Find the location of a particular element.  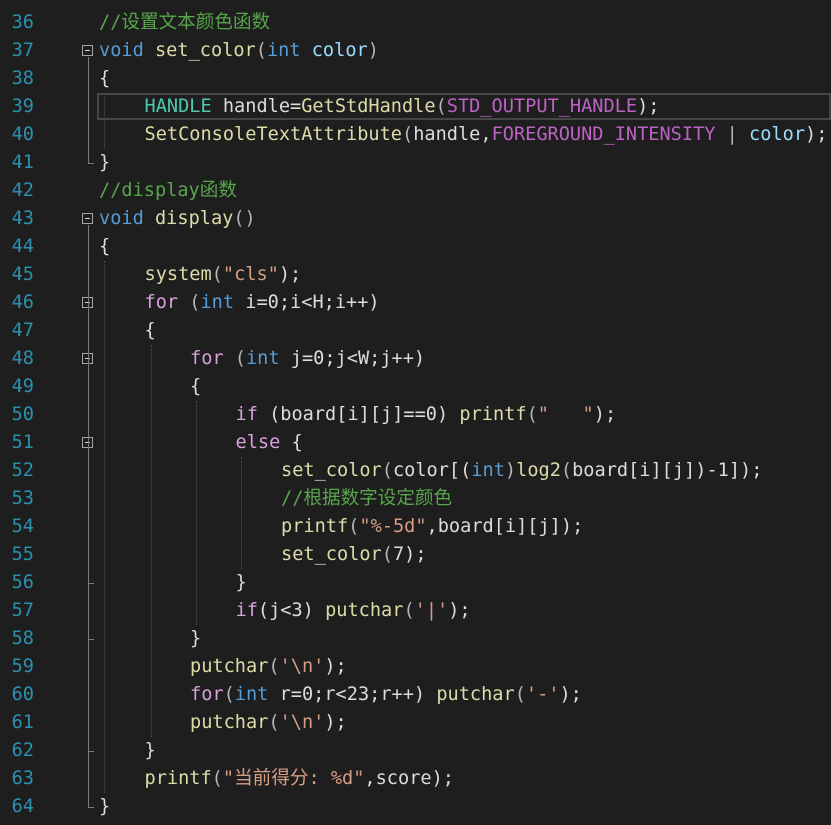

code-line: 45 system("cls"); is located at coordinates (415, 275).